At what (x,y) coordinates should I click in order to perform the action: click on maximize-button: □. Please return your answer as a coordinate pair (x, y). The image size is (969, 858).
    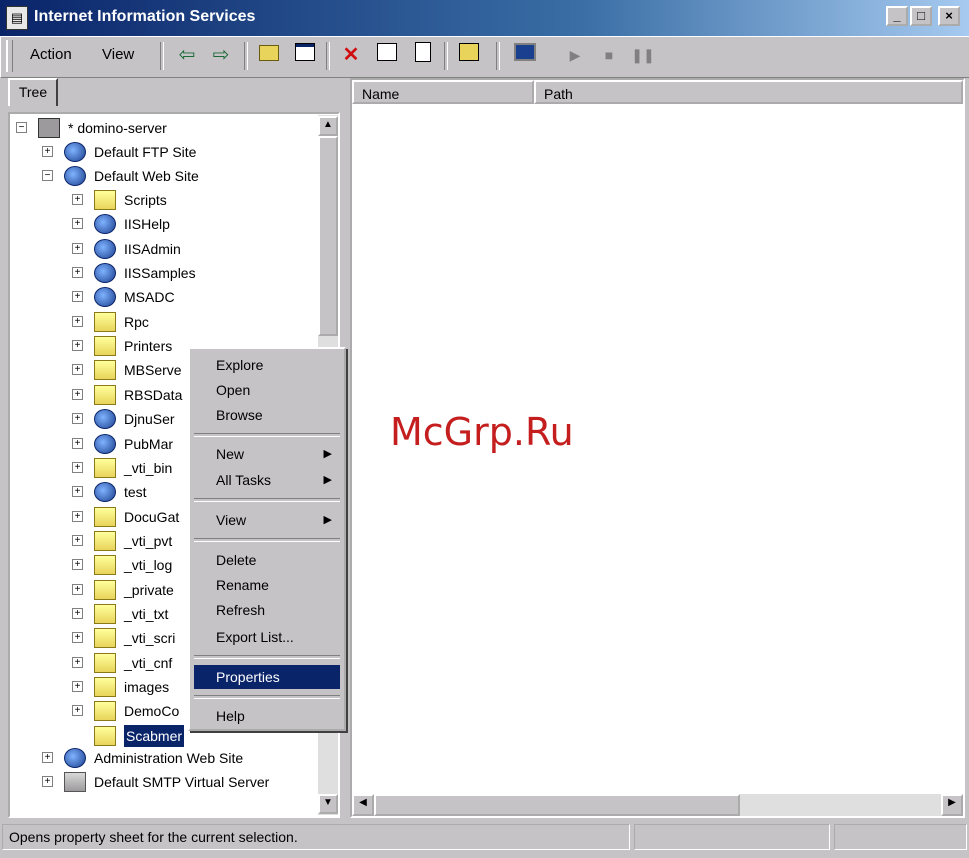
    Looking at the image, I should click on (921, 16).